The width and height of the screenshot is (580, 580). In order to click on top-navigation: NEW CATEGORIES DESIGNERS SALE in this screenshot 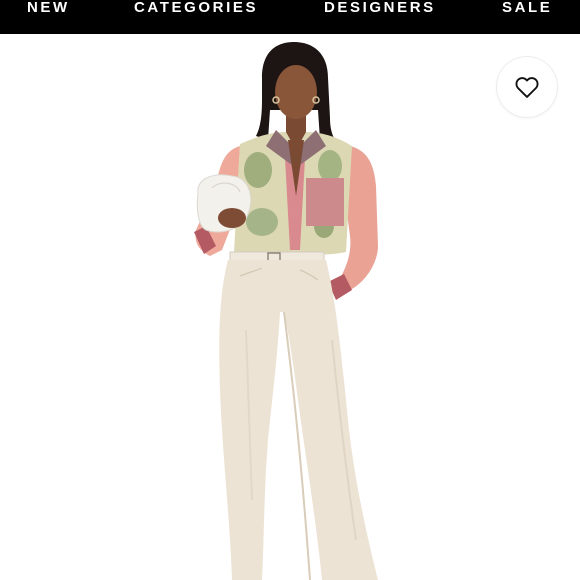, I will do `click(290, 17)`.